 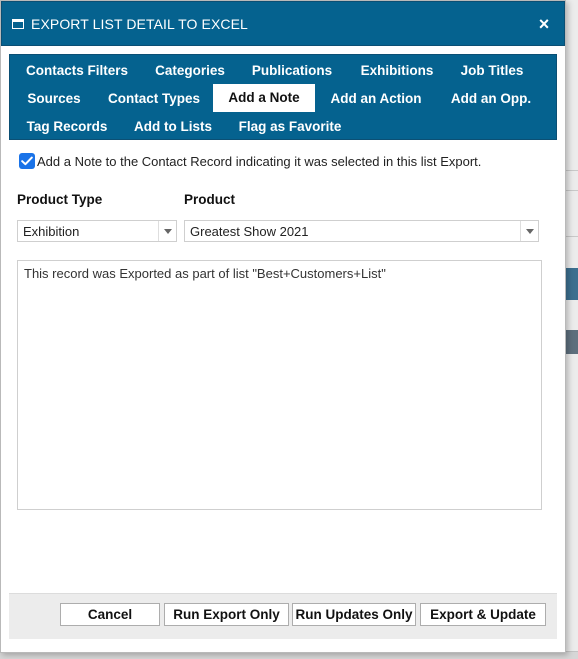 I want to click on close-button: ×, so click(x=544, y=24).